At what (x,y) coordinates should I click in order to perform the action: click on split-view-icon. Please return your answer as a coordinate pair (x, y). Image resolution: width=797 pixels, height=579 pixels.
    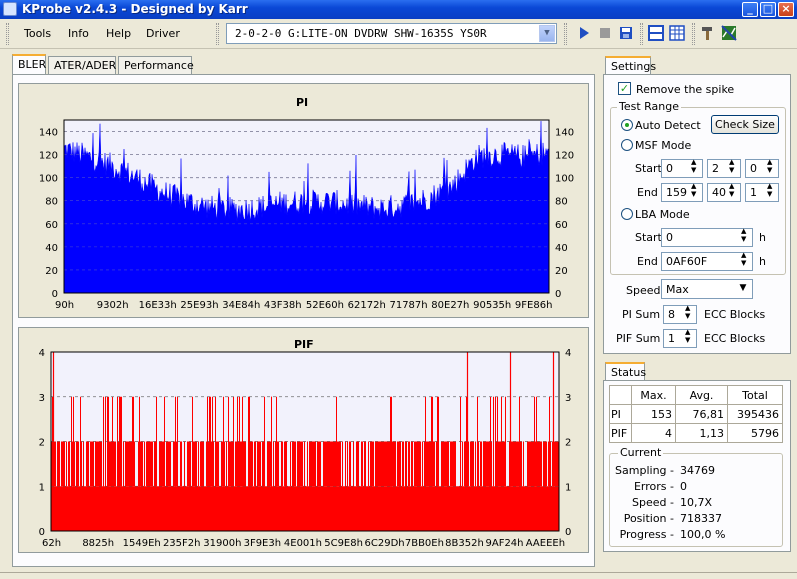
    Looking at the image, I should click on (656, 33).